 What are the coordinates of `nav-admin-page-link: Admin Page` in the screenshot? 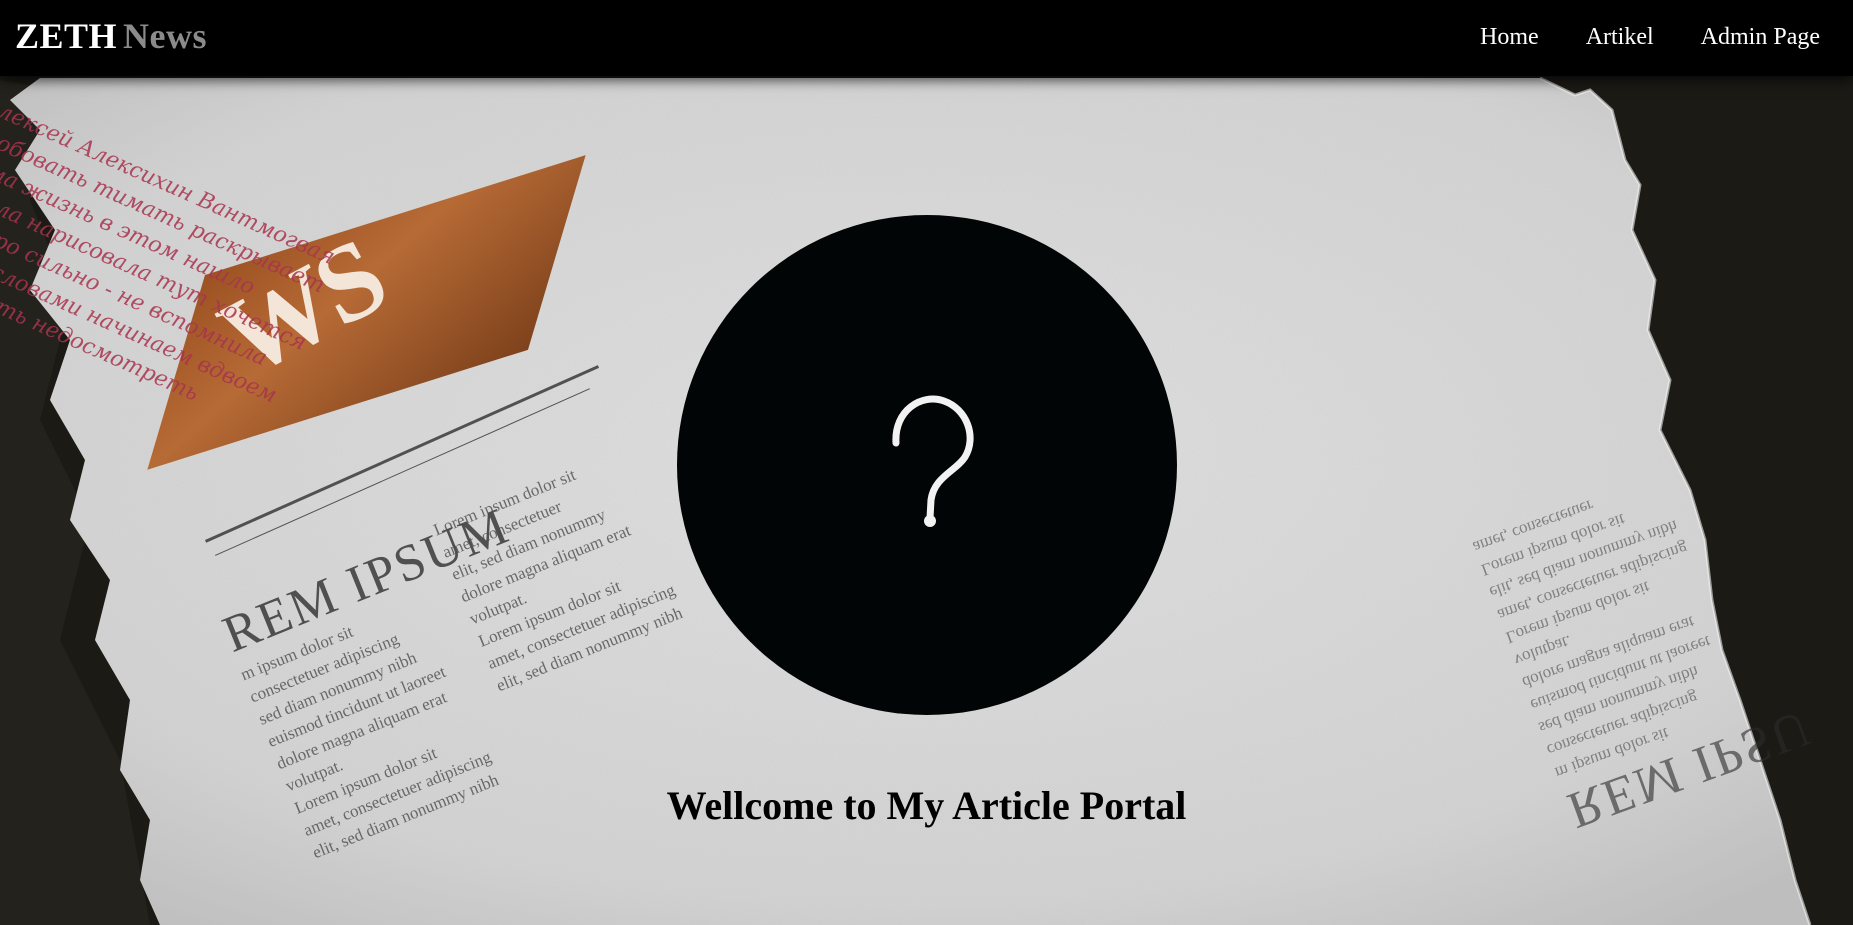 It's located at (1760, 37).